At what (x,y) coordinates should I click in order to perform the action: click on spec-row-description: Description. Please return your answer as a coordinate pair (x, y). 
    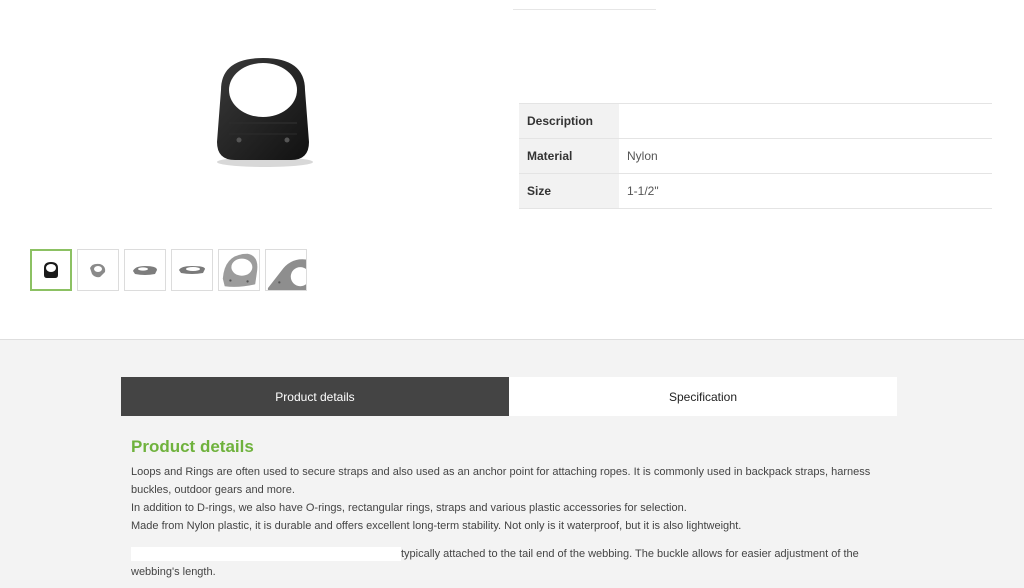
    Looking at the image, I should click on (755, 121).